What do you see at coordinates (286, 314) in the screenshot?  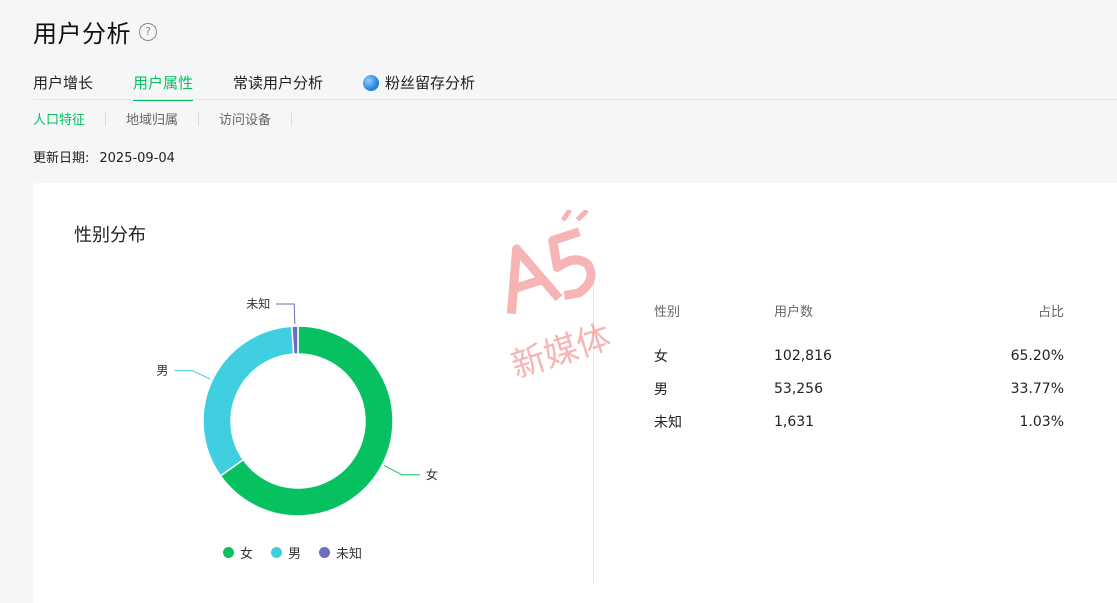 I see `leader-line-unknown` at bounding box center [286, 314].